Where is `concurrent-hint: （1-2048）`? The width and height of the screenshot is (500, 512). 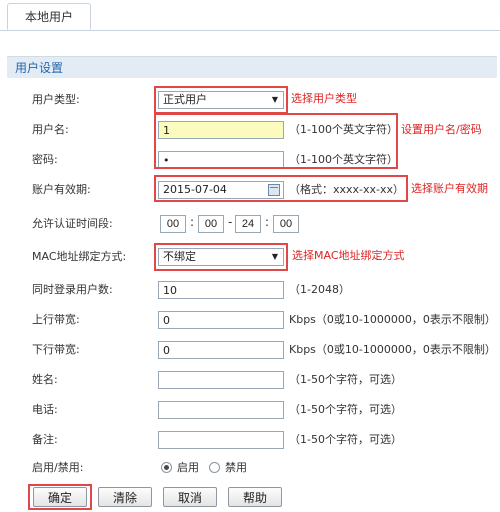 concurrent-hint: （1-2048） is located at coordinates (319, 289).